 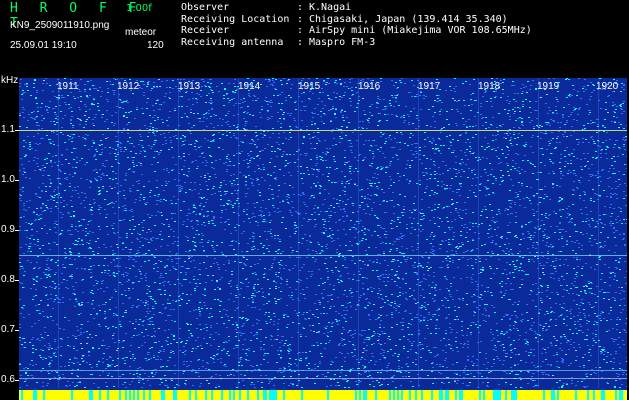 What do you see at coordinates (189, 86) in the screenshot?
I see `x-tick-label: 1913` at bounding box center [189, 86].